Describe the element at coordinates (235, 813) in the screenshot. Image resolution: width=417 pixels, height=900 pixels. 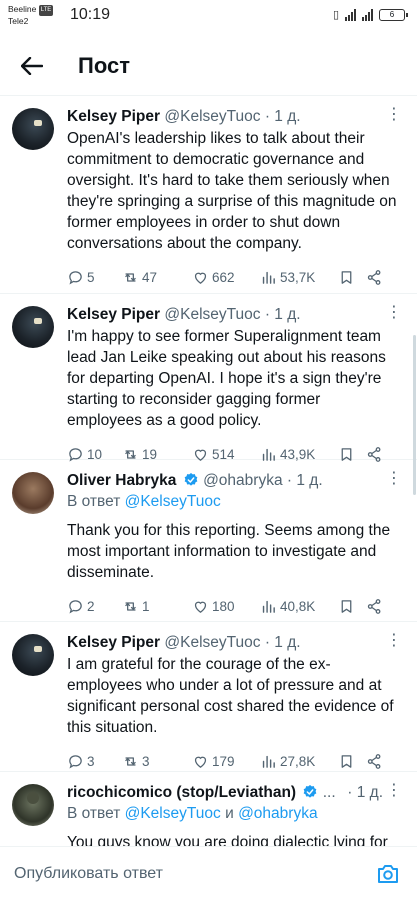
I see `reply-to-line: В ответ @KelseyTuoc и @ohabryka` at that location.